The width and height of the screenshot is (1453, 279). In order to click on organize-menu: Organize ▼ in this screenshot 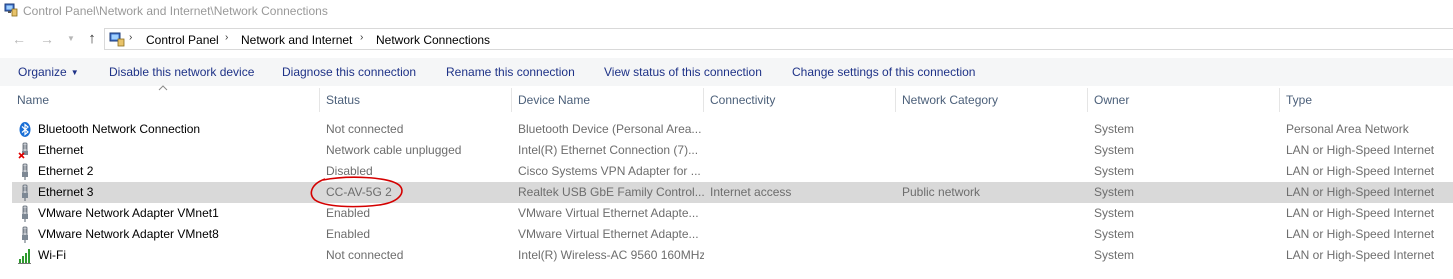, I will do `click(48, 72)`.